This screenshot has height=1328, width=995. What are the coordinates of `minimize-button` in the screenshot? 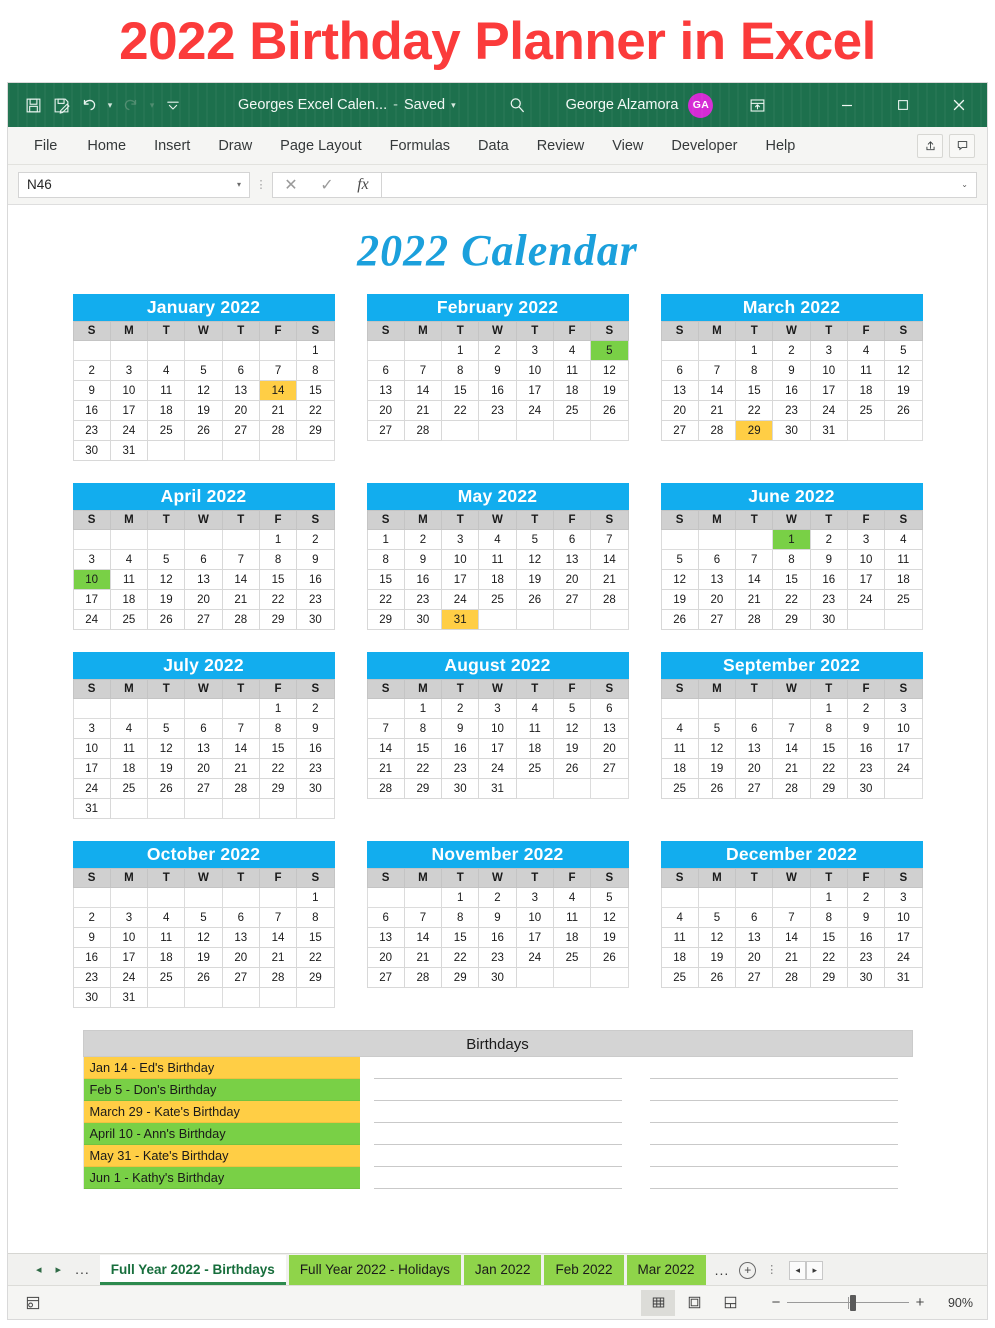 It's located at (847, 105).